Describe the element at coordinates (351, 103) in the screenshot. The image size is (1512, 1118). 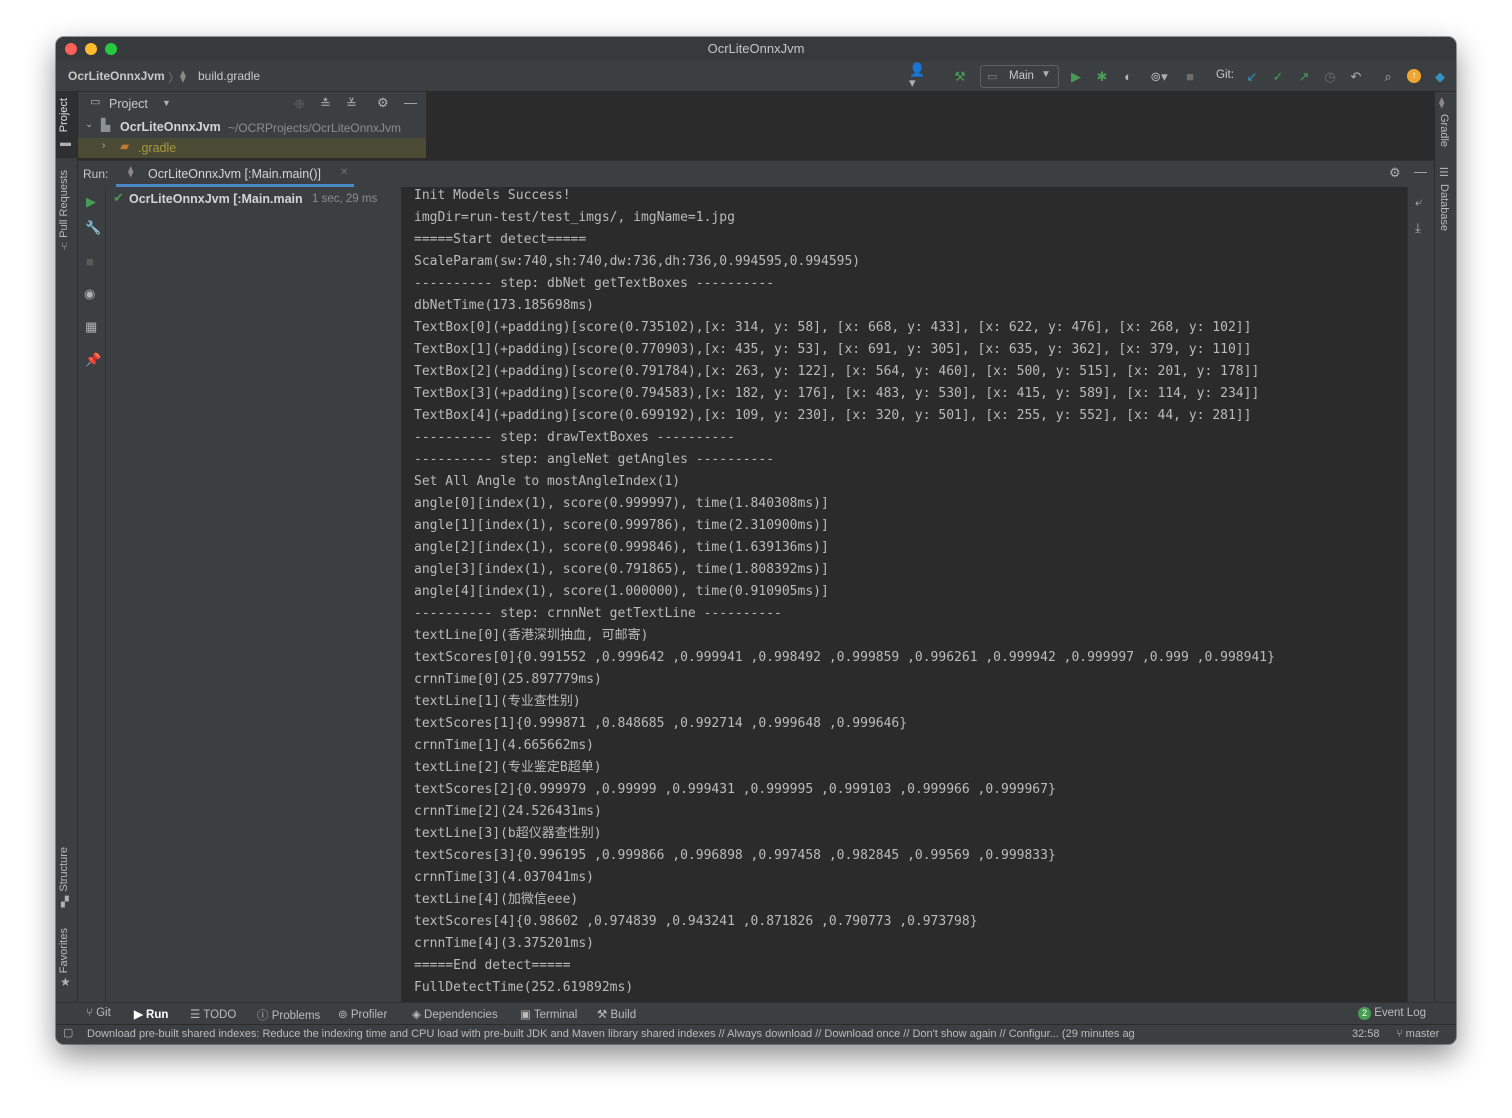
I see `collapse-all-icon: ≚` at that location.